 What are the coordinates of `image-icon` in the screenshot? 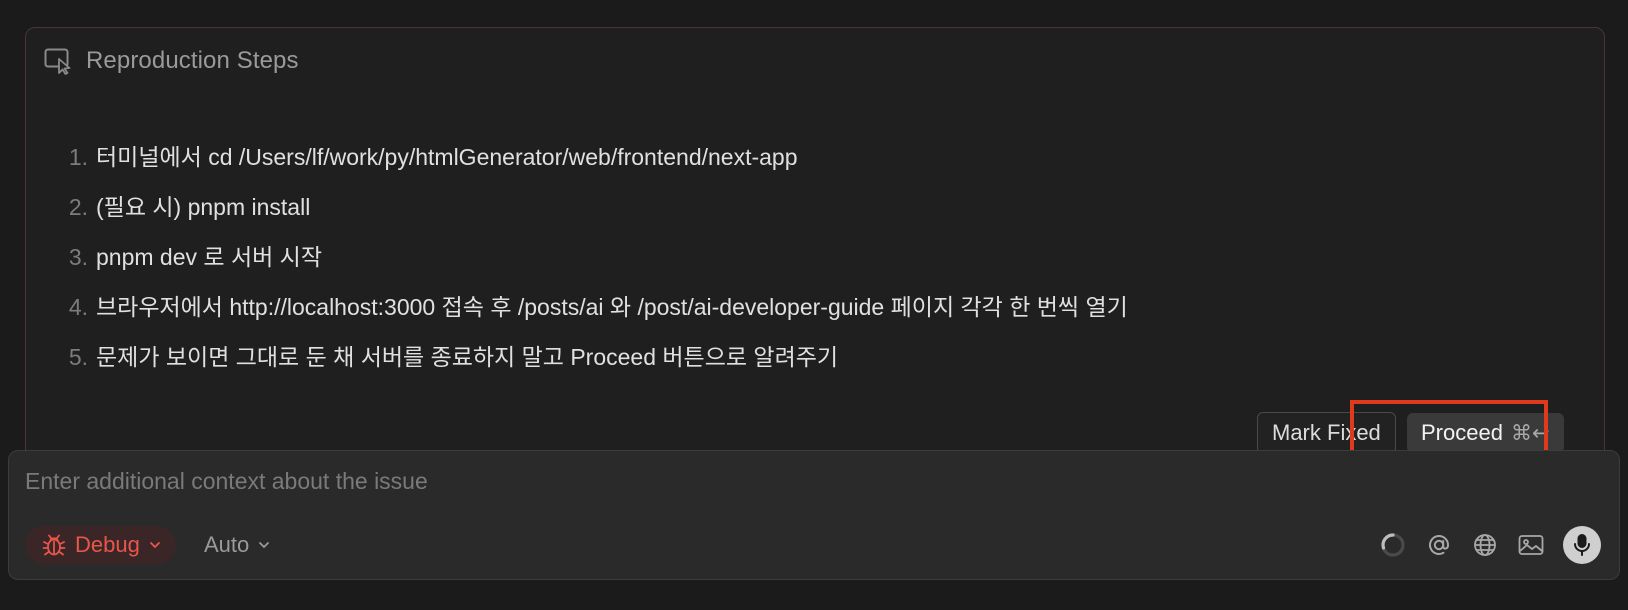 It's located at (1531, 545).